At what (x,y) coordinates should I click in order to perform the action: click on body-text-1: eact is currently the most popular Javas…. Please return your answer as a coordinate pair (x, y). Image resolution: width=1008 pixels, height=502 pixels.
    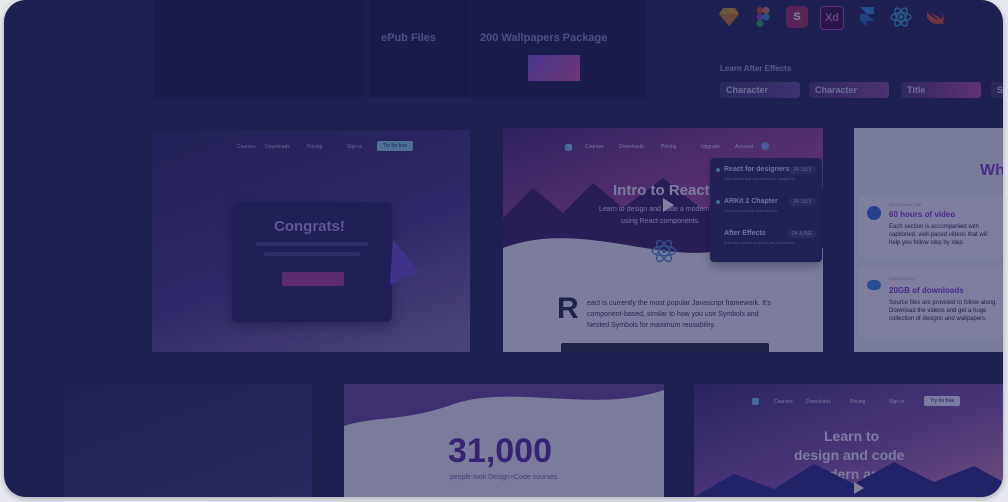
    Looking at the image, I should click on (679, 303).